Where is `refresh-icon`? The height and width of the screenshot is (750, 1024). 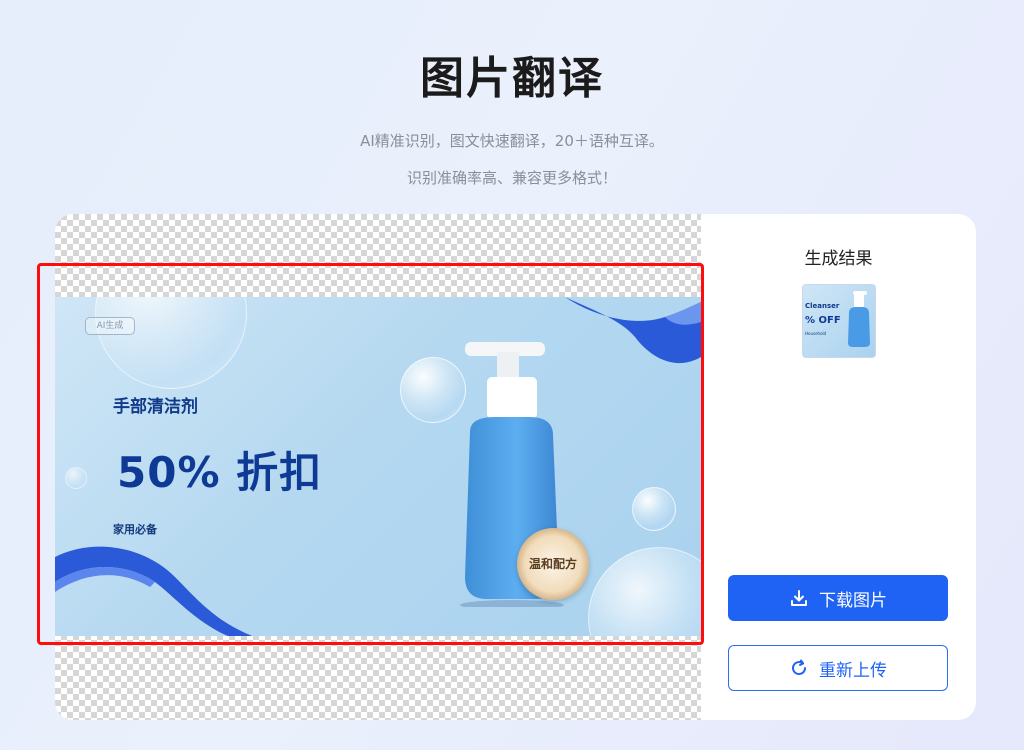
refresh-icon is located at coordinates (799, 668).